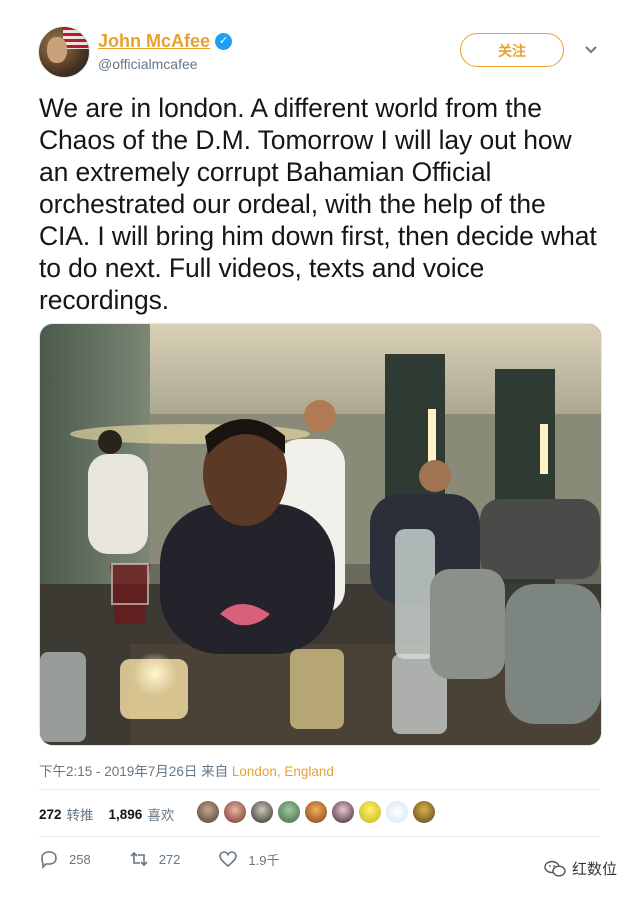  I want to click on watermark: 红数位, so click(580, 868).